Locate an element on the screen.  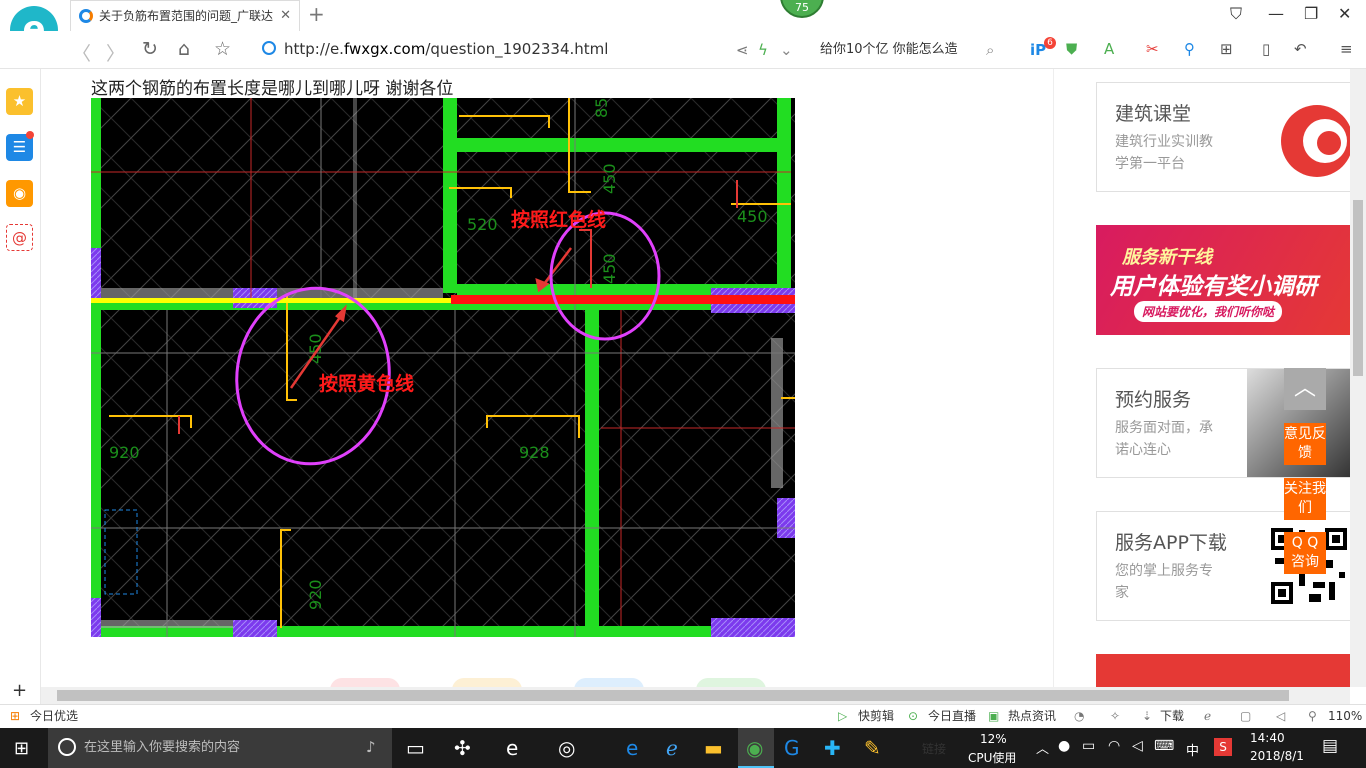
zoom-icon: ⚲ is located at coordinates (1312, 716).